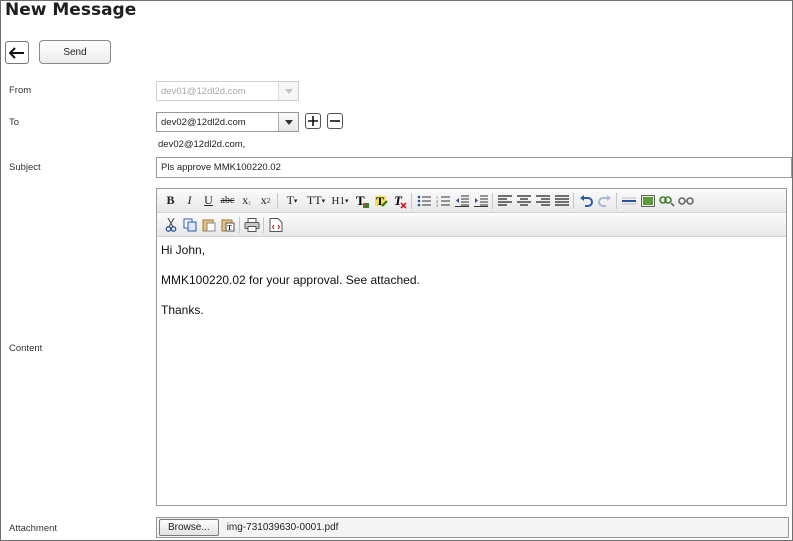  I want to click on attachment-field: Browse... img-731039630-0001.pdf, so click(472, 527).